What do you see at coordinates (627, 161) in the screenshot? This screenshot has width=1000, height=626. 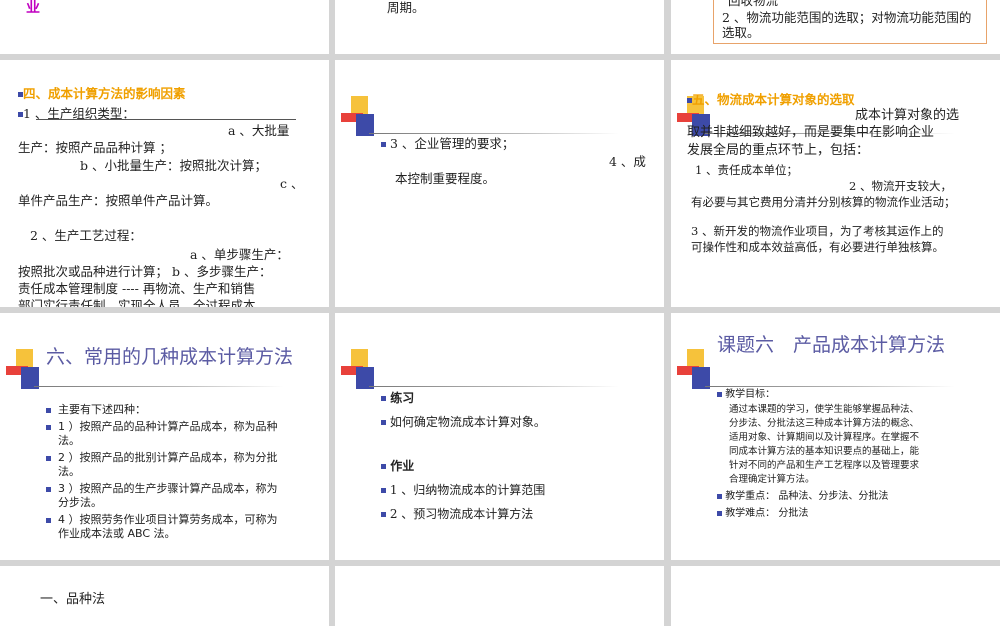 I see `slide-text: 4 、成` at bounding box center [627, 161].